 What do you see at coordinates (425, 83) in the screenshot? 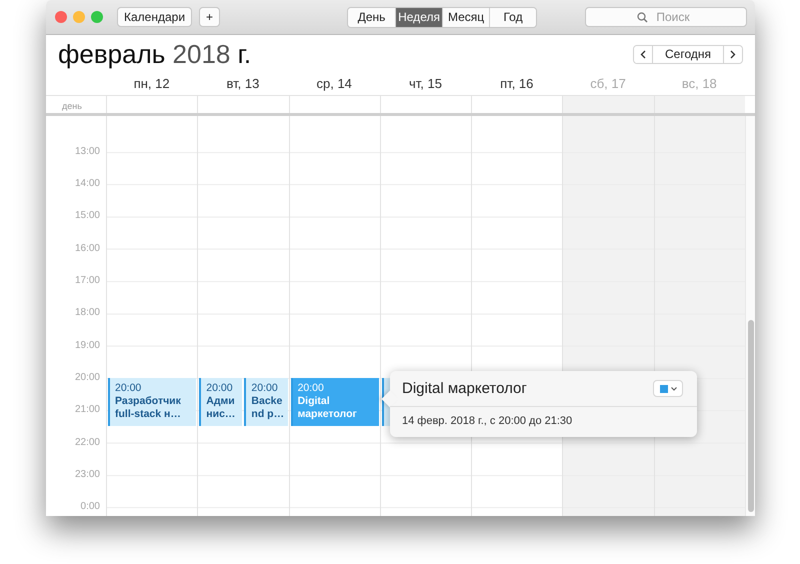
I see `day-header: чт, 15` at bounding box center [425, 83].